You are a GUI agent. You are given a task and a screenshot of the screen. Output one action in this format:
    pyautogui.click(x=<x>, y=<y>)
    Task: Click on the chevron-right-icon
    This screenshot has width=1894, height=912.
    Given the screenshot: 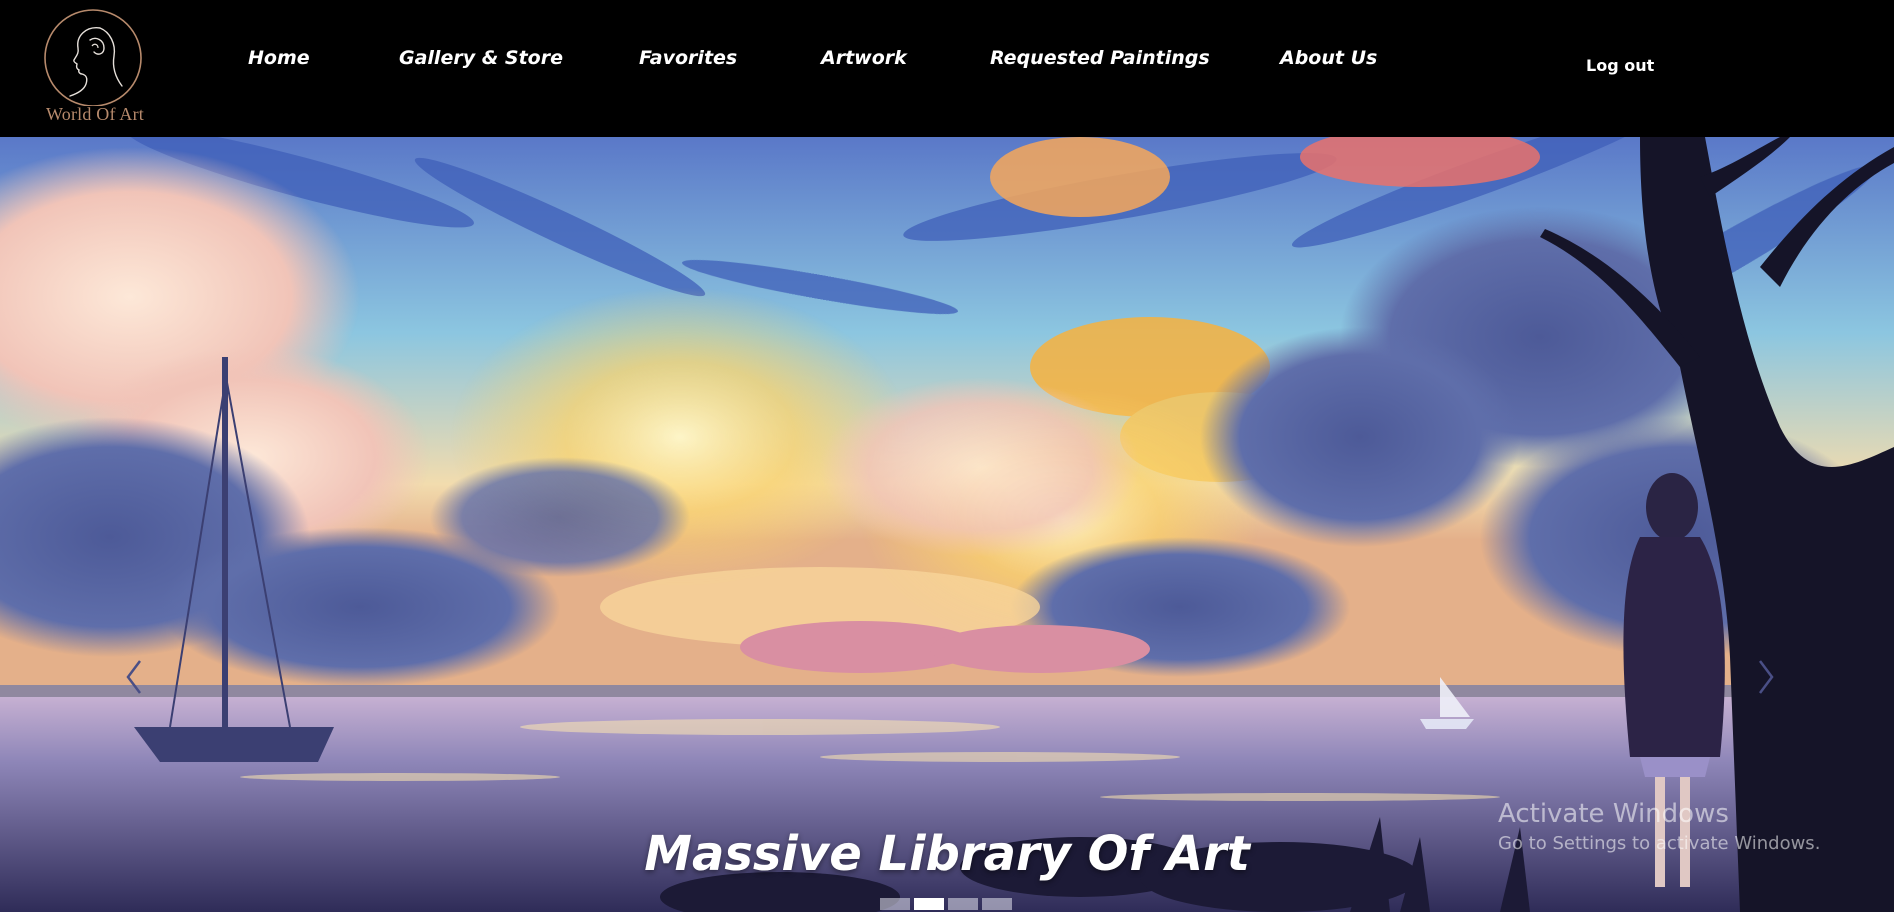 What is the action you would take?
    pyautogui.click(x=1766, y=677)
    